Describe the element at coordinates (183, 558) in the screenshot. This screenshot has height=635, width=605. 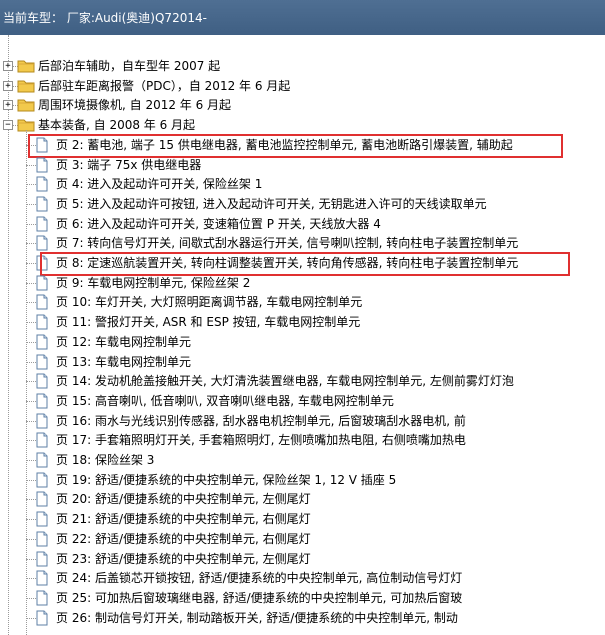
I see `page-label: 页 23: 舒适/便捷系统的中央控制单元, 左侧尾灯` at that location.